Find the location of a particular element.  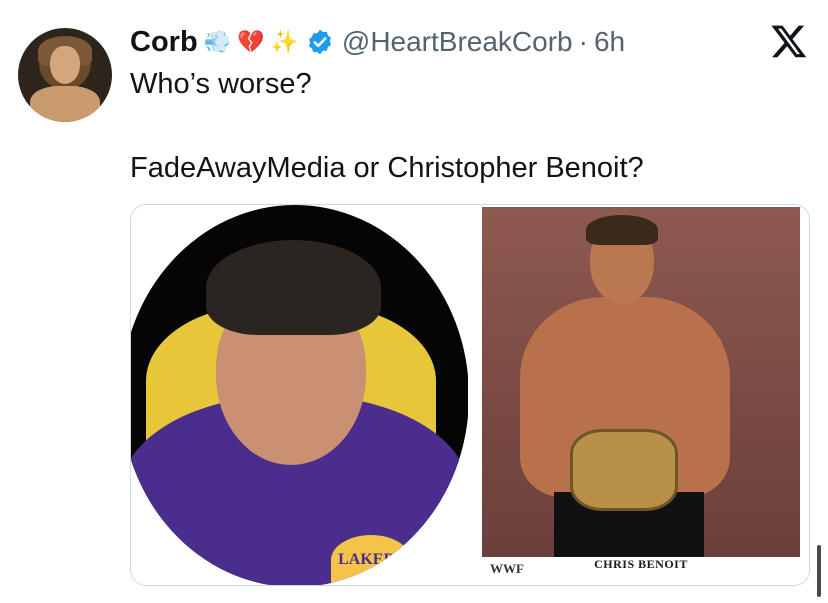

tweet-time: 6h is located at coordinates (609, 42).